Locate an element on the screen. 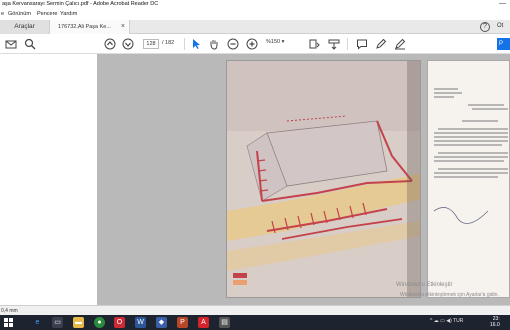 This screenshot has height=330, width=510. page-total: / 182 is located at coordinates (168, 43).